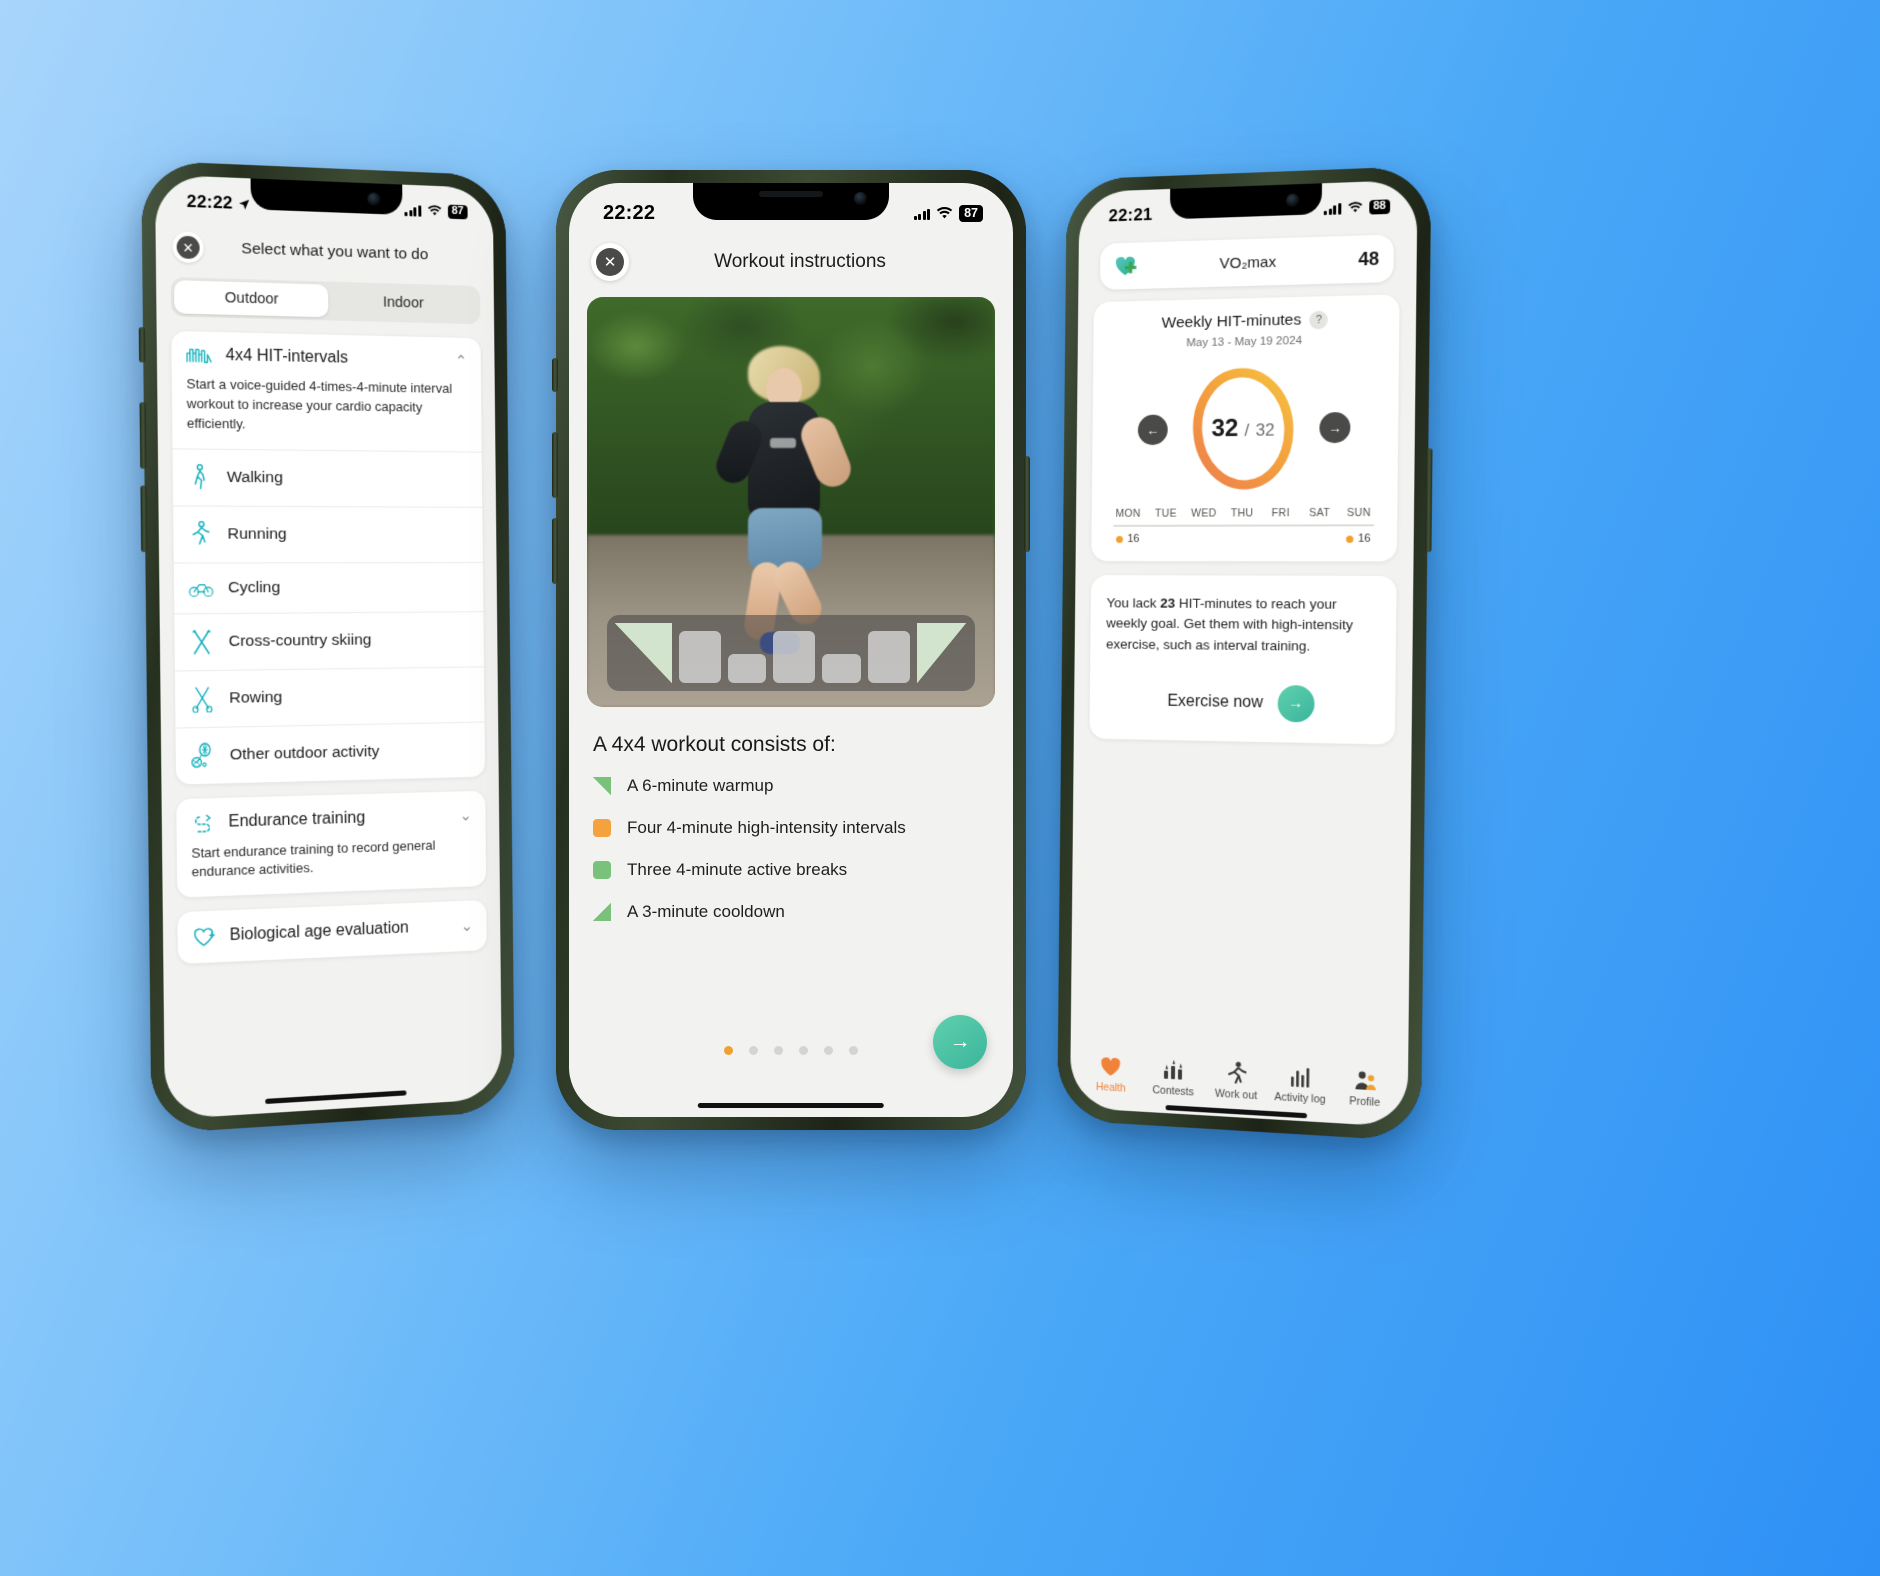 The width and height of the screenshot is (1880, 1576). Describe the element at coordinates (1173, 1091) in the screenshot. I see `tab-label: Contests` at that location.